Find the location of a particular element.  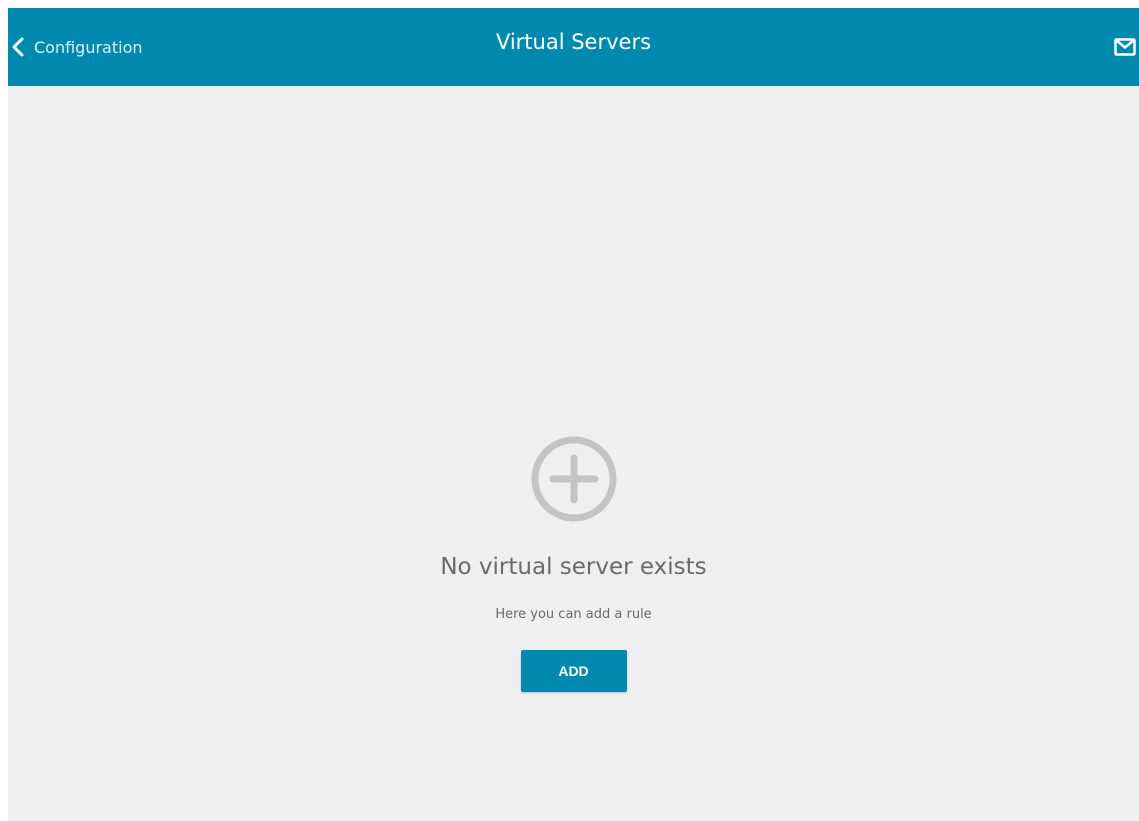

page-title: Virtual Servers is located at coordinates (573, 42).